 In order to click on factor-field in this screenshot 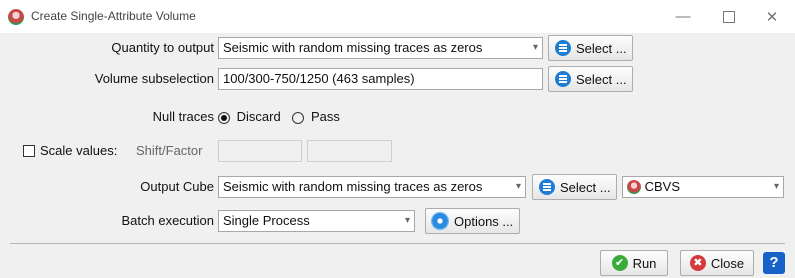, I will do `click(349, 151)`.